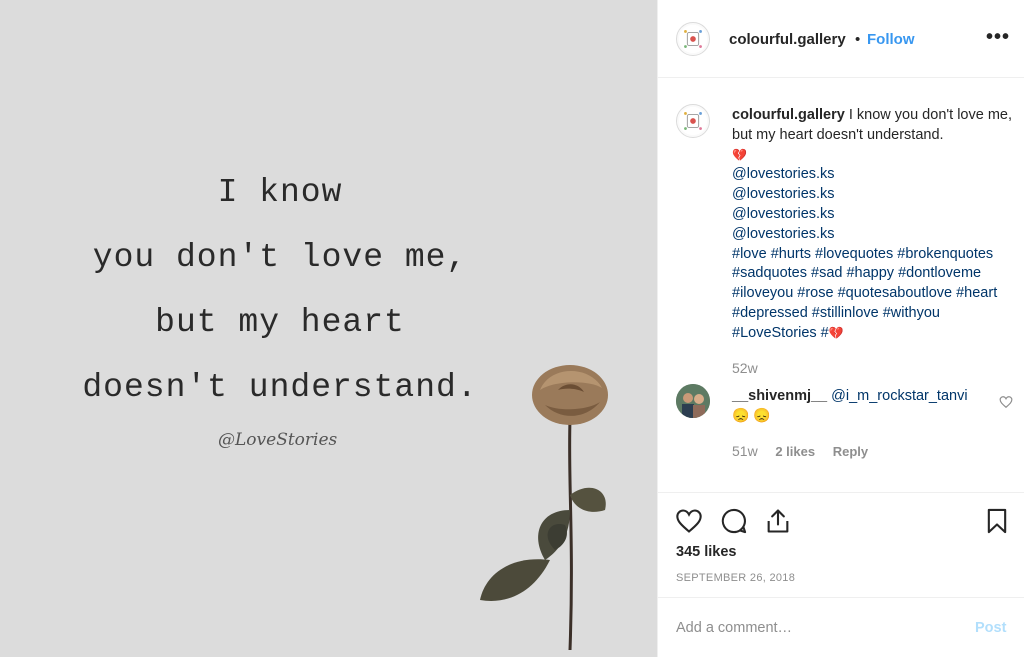  What do you see at coordinates (891, 39) in the screenshot?
I see `follow-button: Follow` at bounding box center [891, 39].